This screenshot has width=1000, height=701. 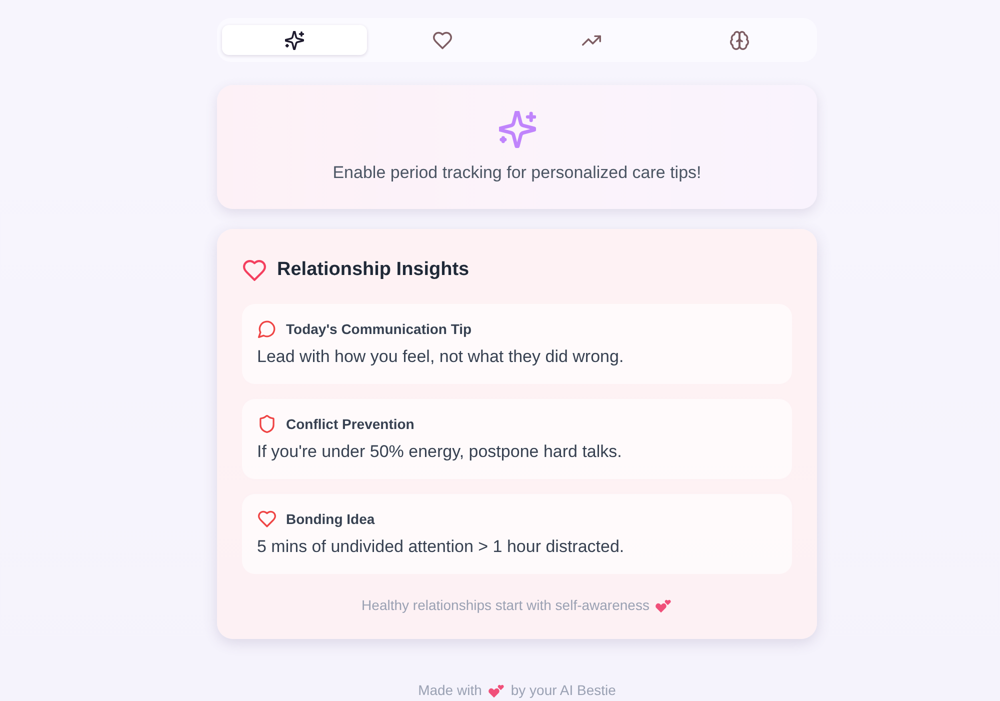 I want to click on tip-title: Today's Communication Tip, so click(x=379, y=329).